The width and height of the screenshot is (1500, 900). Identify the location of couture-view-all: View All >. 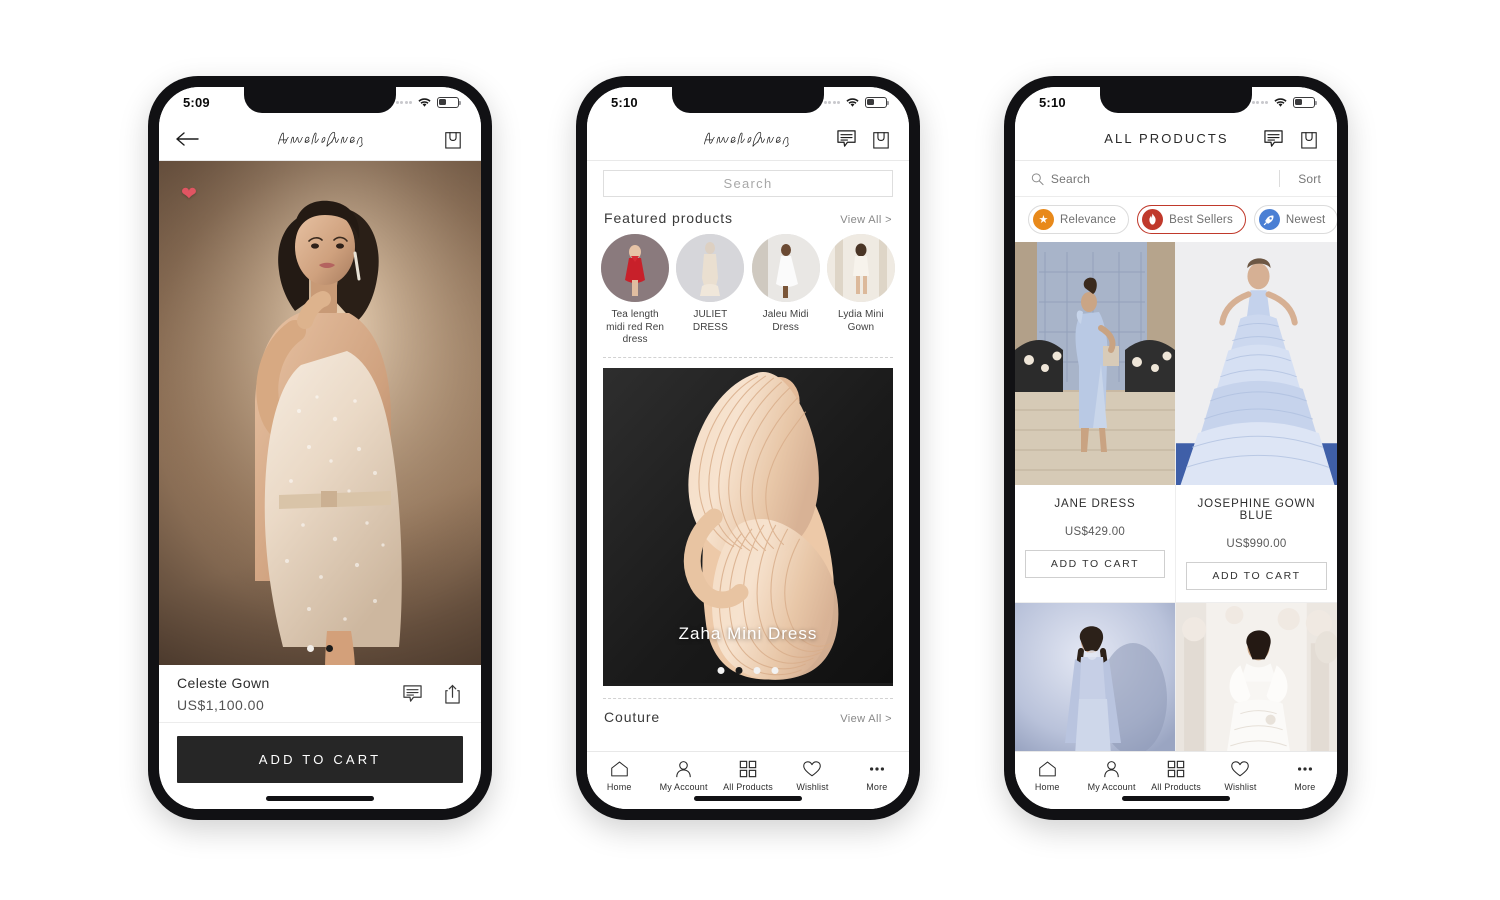
(866, 719).